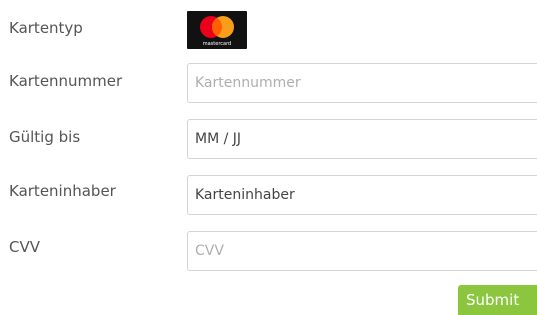  What do you see at coordinates (268, 34) in the screenshot?
I see `card-type-row: Kartentyp mastercard` at bounding box center [268, 34].